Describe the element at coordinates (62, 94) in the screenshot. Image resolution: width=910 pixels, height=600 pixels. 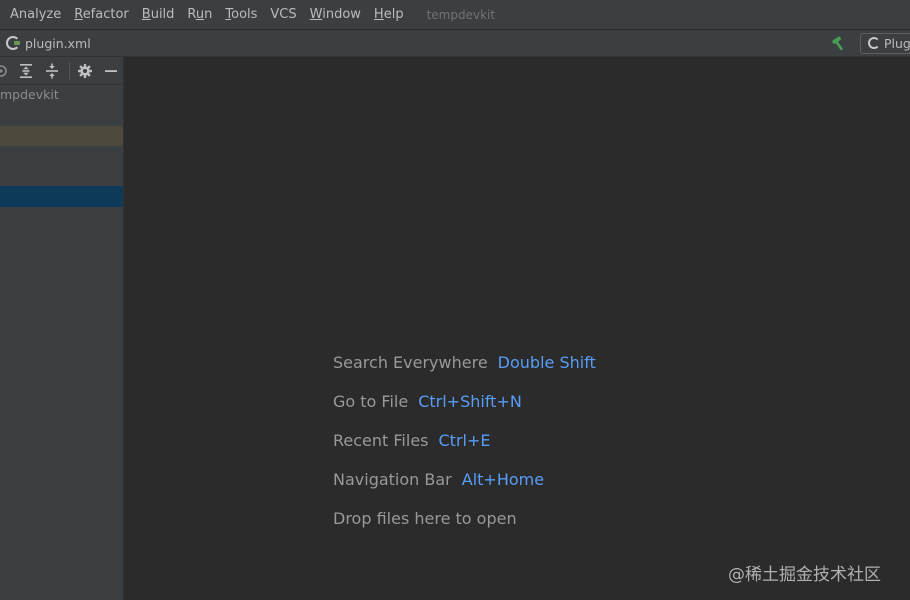
I see `project-tree-root: mpdevkit` at that location.